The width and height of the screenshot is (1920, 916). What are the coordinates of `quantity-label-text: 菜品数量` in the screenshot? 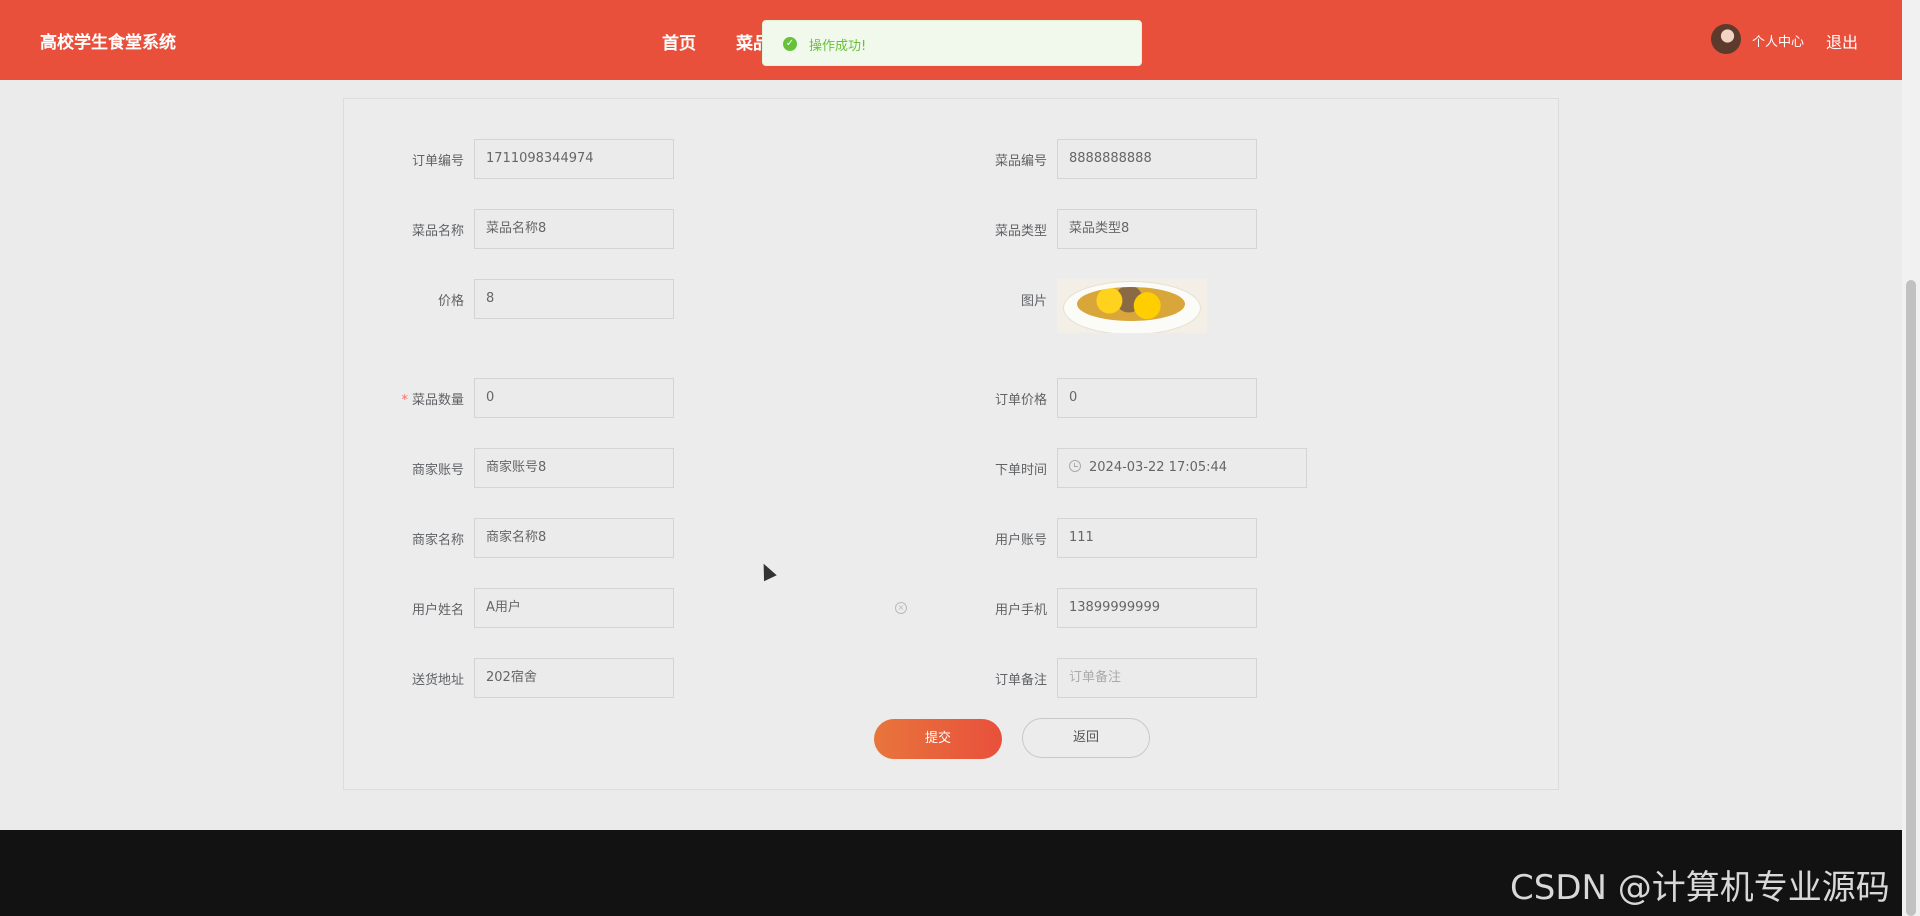 It's located at (437, 400).